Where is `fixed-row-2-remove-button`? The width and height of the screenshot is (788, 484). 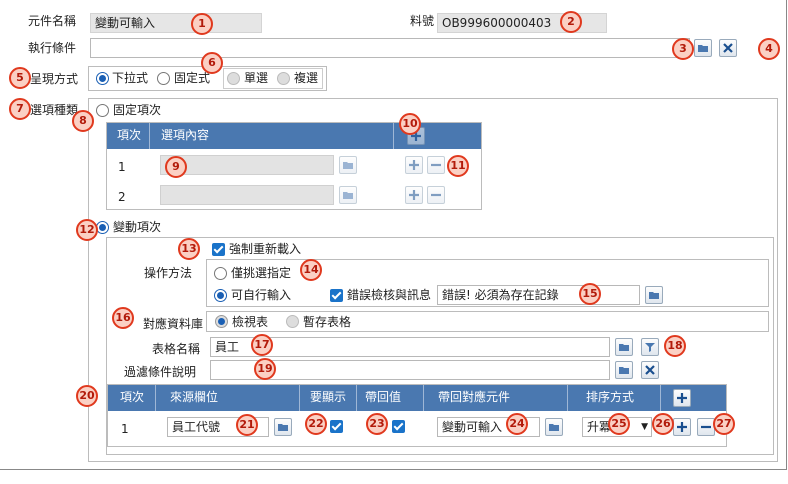
fixed-row-2-remove-button is located at coordinates (436, 195).